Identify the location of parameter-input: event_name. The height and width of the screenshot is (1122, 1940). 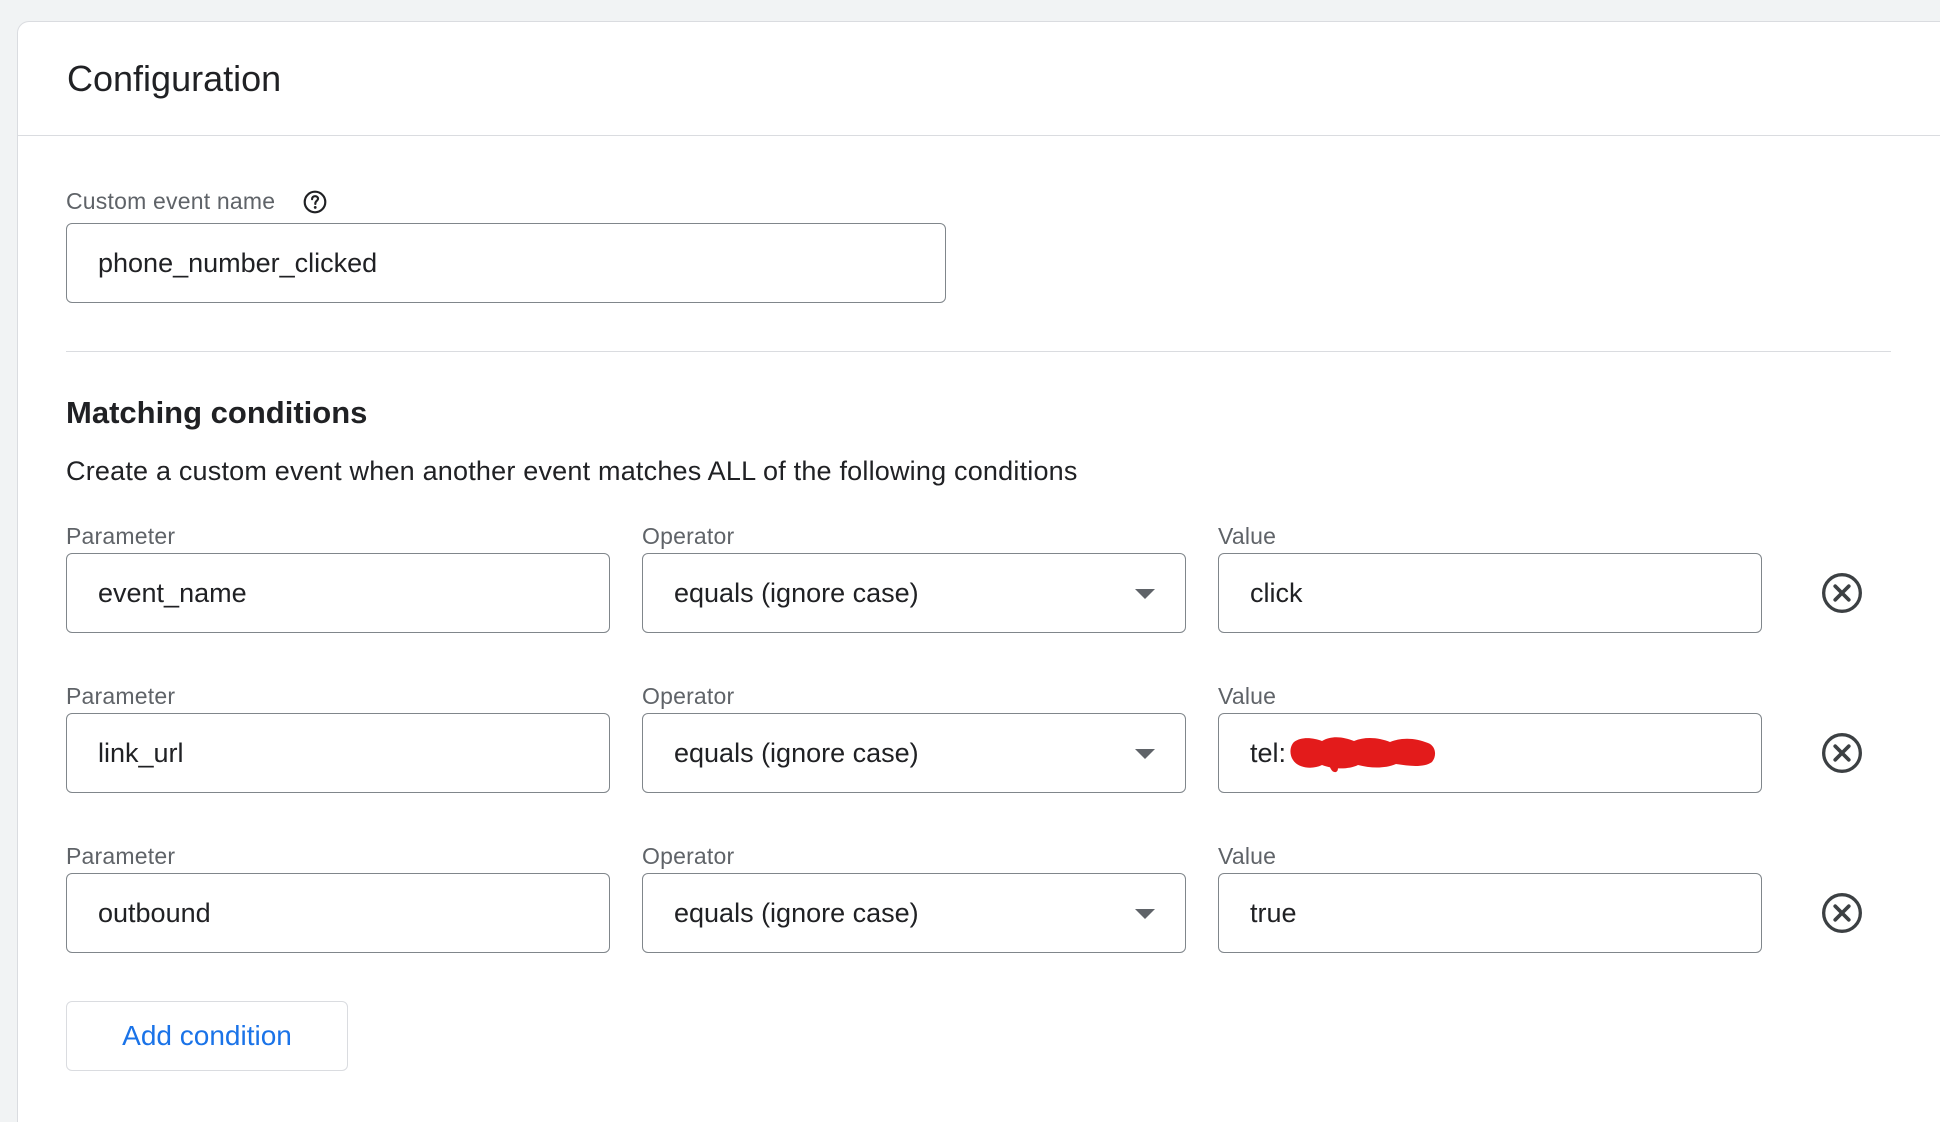
(338, 593).